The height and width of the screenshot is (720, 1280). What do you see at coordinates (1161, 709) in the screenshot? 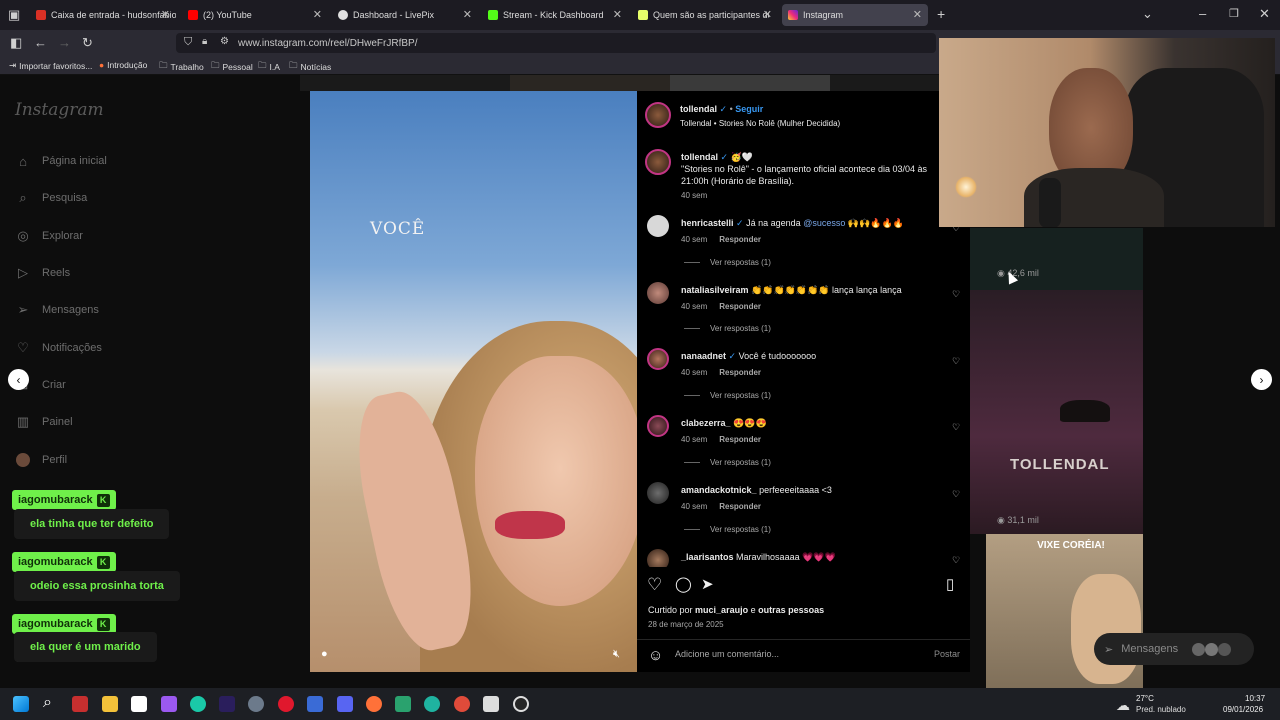
I see `weather-desc: Pred. nublado` at bounding box center [1161, 709].